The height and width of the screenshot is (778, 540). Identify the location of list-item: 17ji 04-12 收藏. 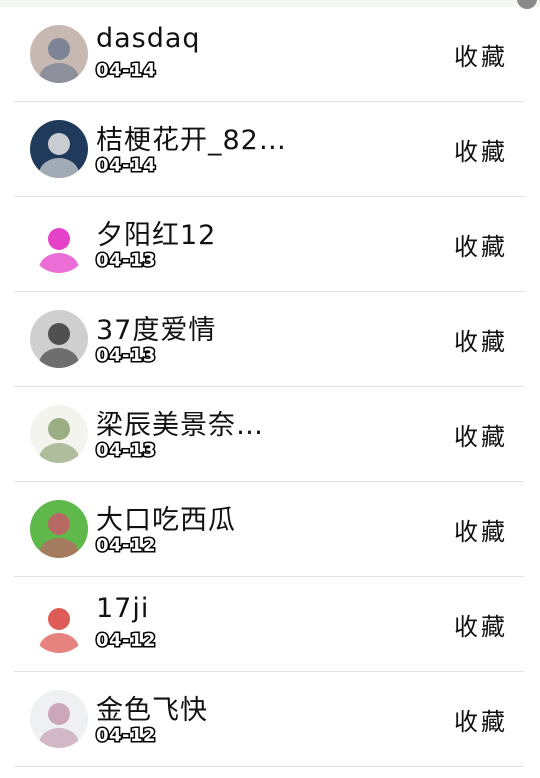
(269, 624).